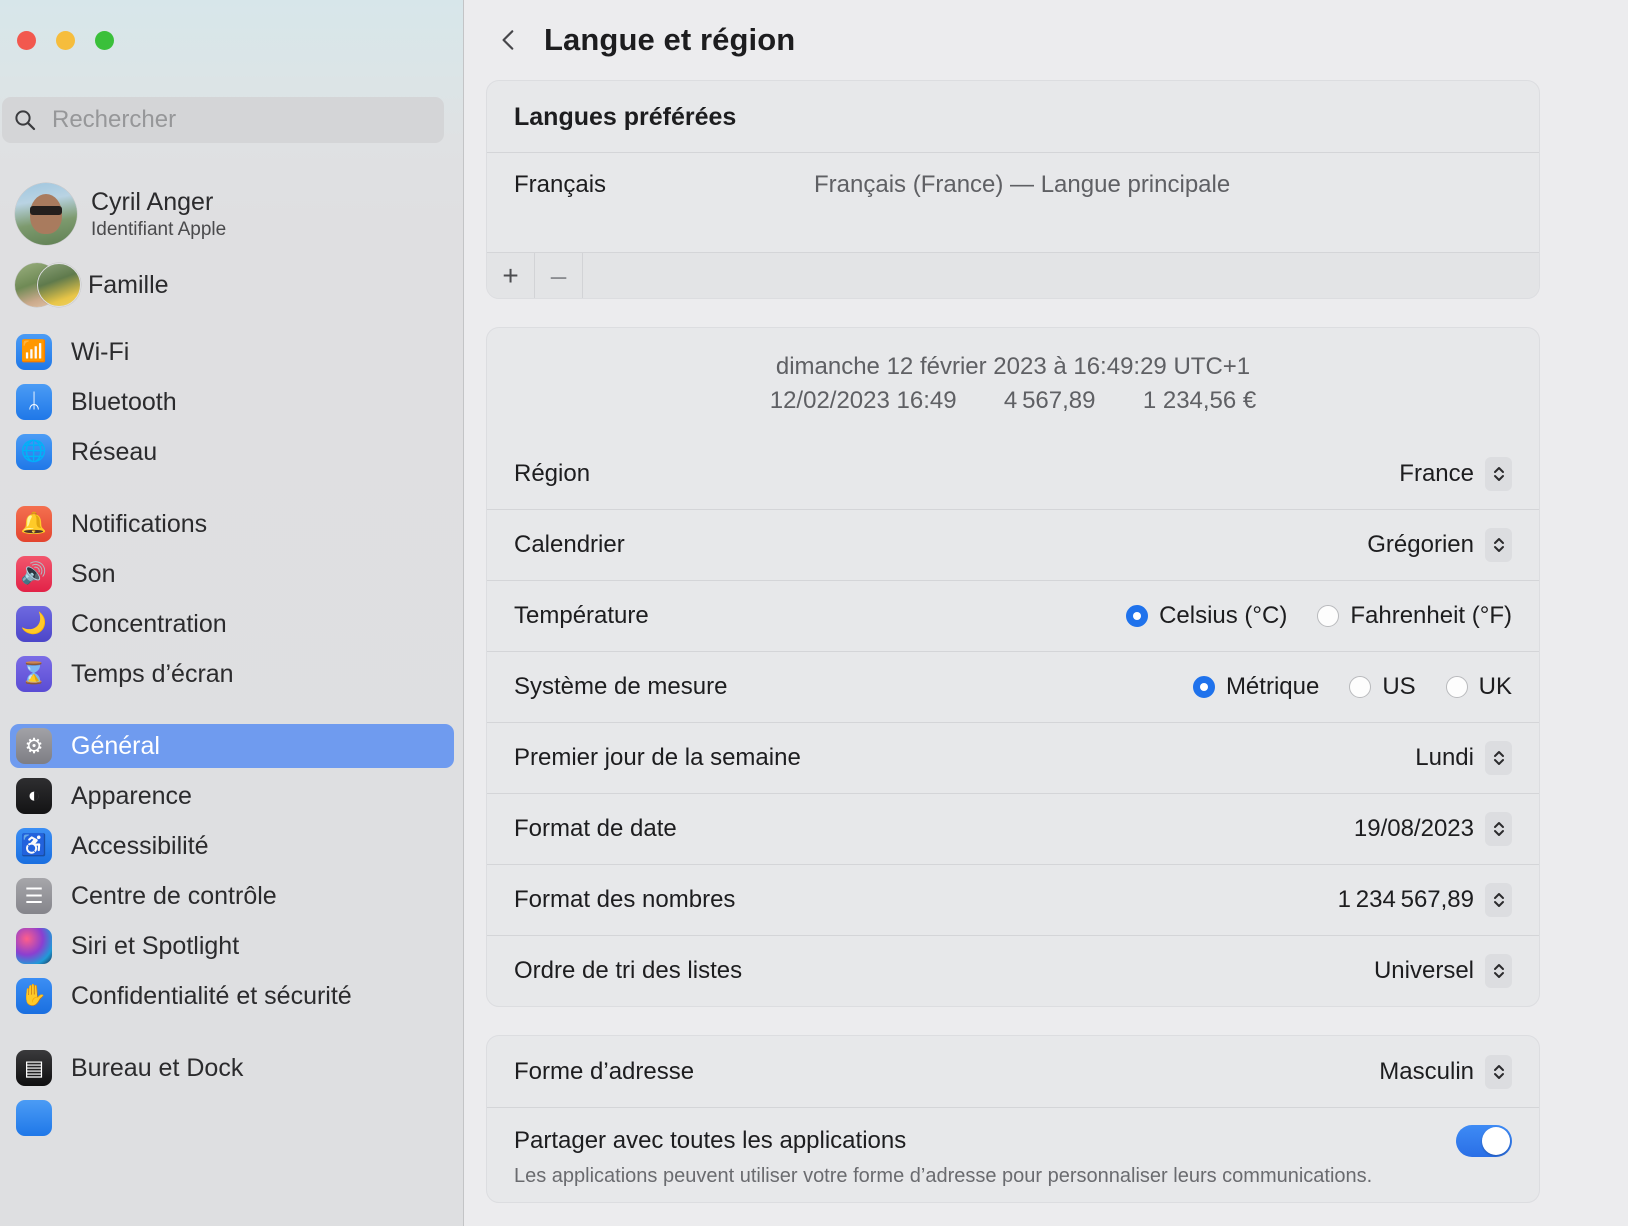  I want to click on search-input, so click(237, 120).